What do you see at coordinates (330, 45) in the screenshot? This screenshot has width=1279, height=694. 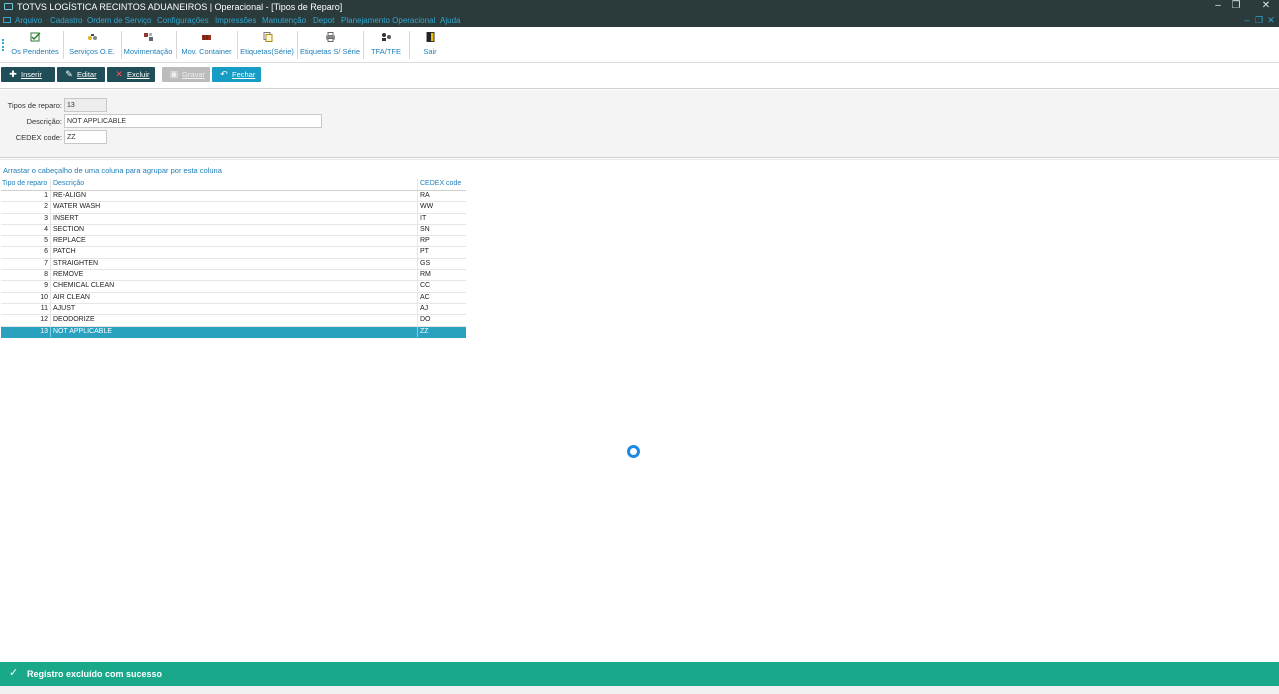 I see `shortcut-etiquetas-sem-serie: Etiquetas S/ Série` at bounding box center [330, 45].